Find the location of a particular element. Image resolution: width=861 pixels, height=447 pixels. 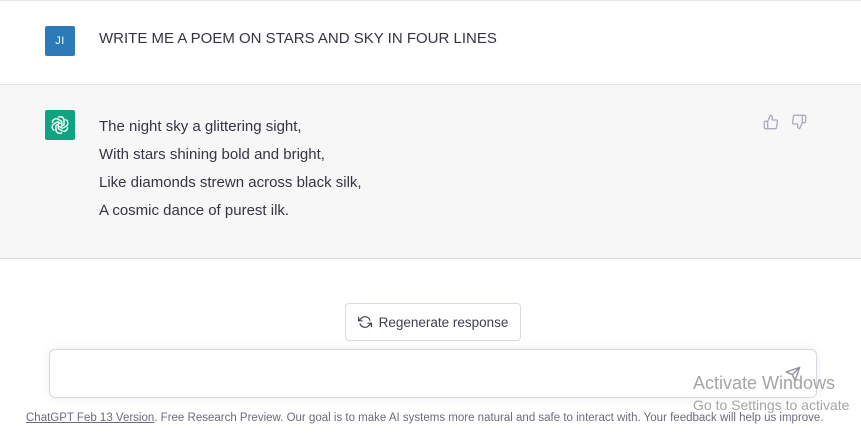

watermark-subtitle: Go to Settings to activate is located at coordinates (771, 405).